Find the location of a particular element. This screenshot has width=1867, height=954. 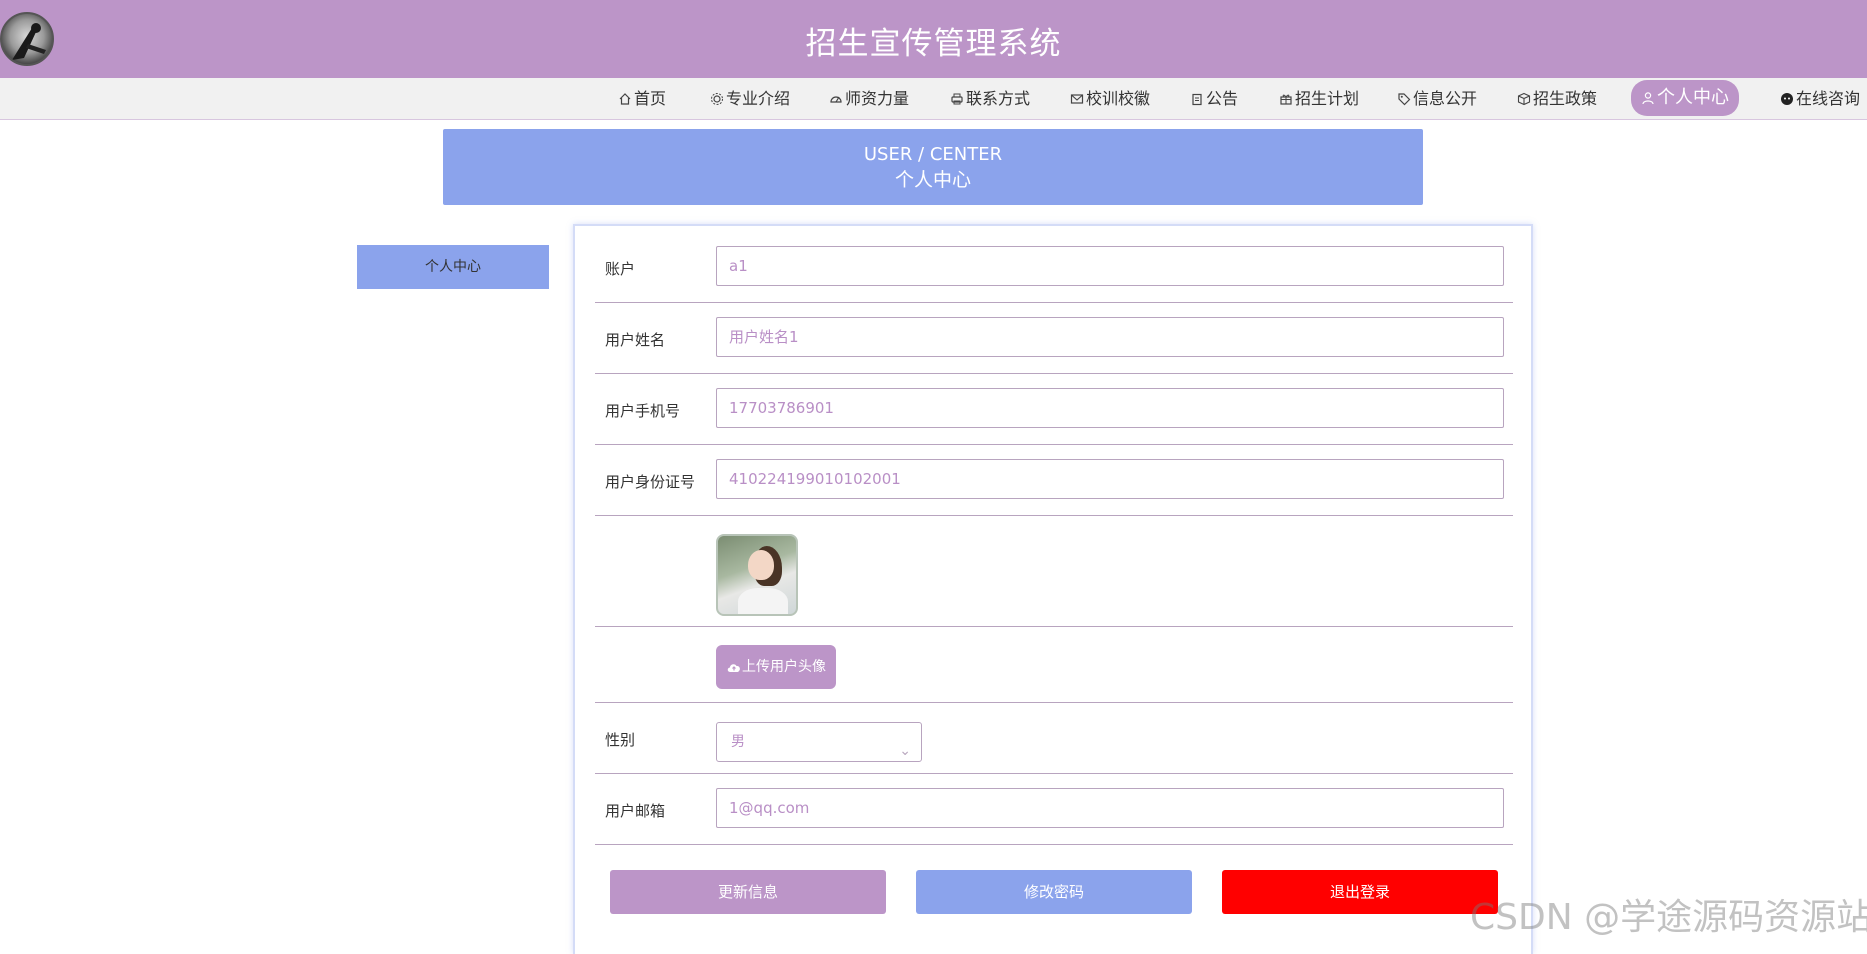

nav-item-faculty: 师资力量 is located at coordinates (869, 99).